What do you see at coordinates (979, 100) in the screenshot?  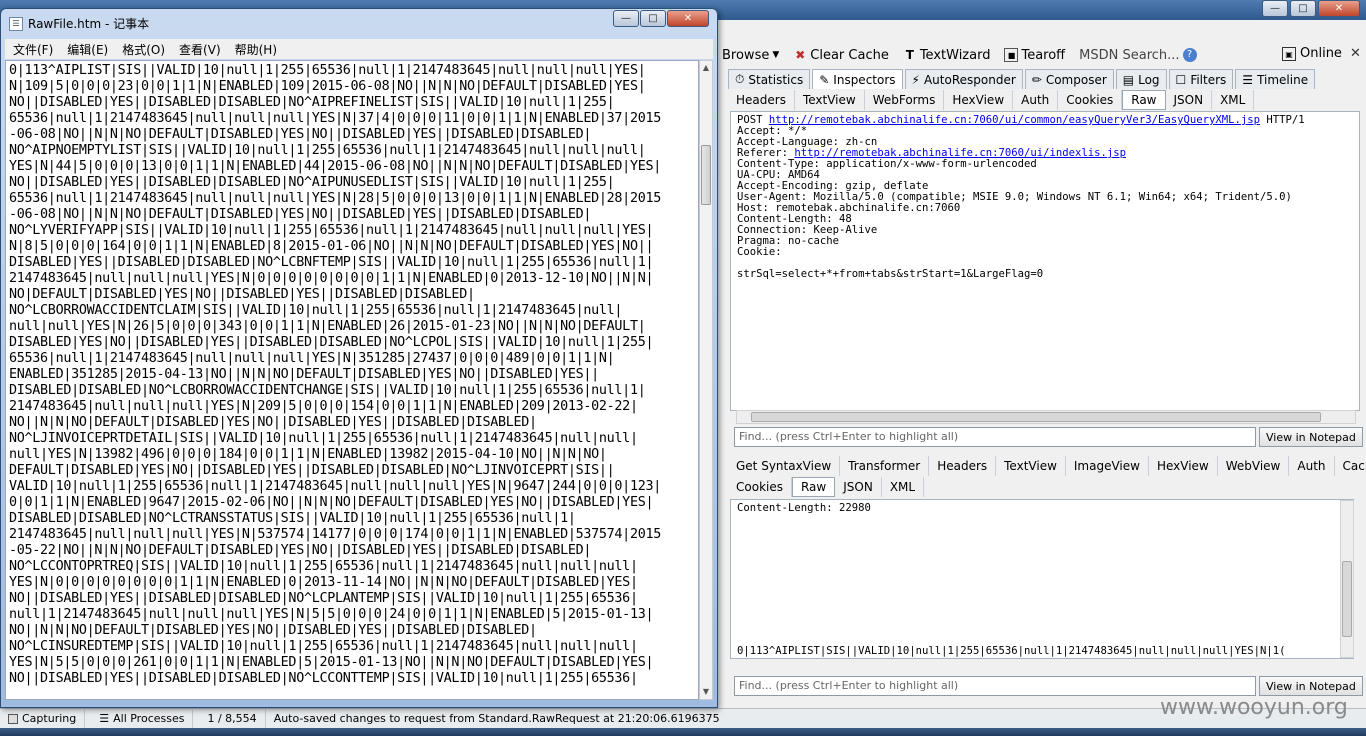 I see `req-tab-hexview: HexView` at bounding box center [979, 100].